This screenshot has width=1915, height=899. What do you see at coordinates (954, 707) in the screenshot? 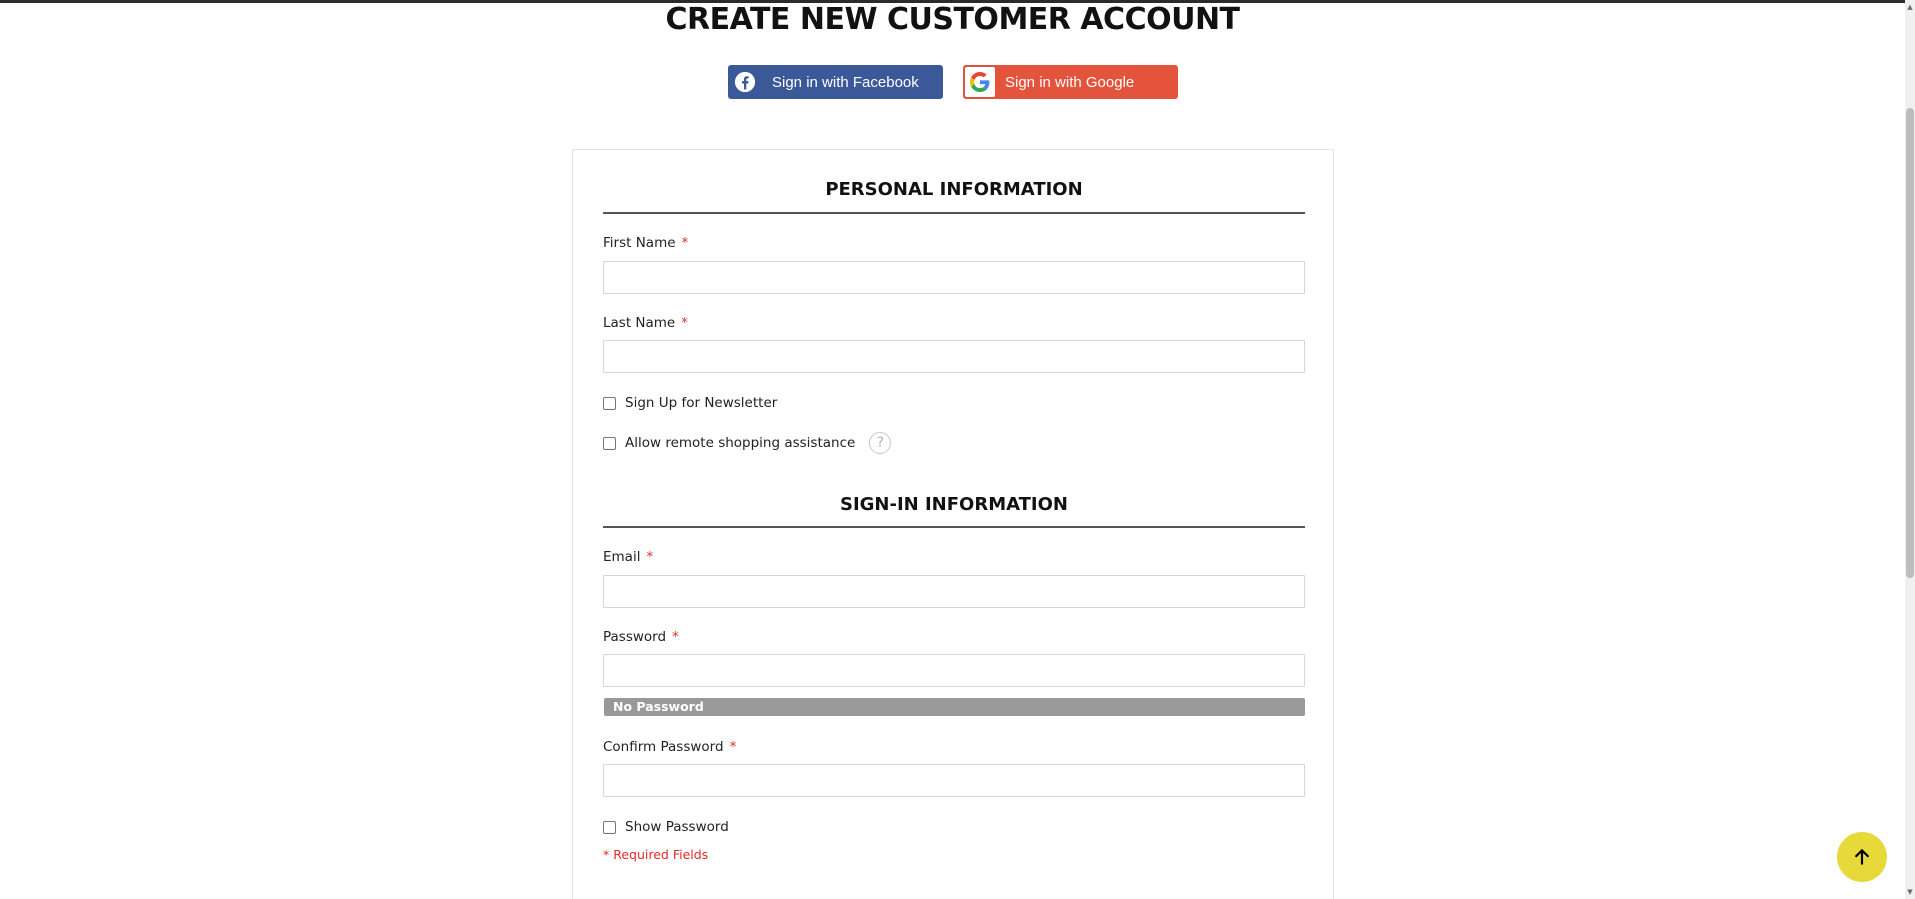
I see `password-strength-meter: No Password` at bounding box center [954, 707].